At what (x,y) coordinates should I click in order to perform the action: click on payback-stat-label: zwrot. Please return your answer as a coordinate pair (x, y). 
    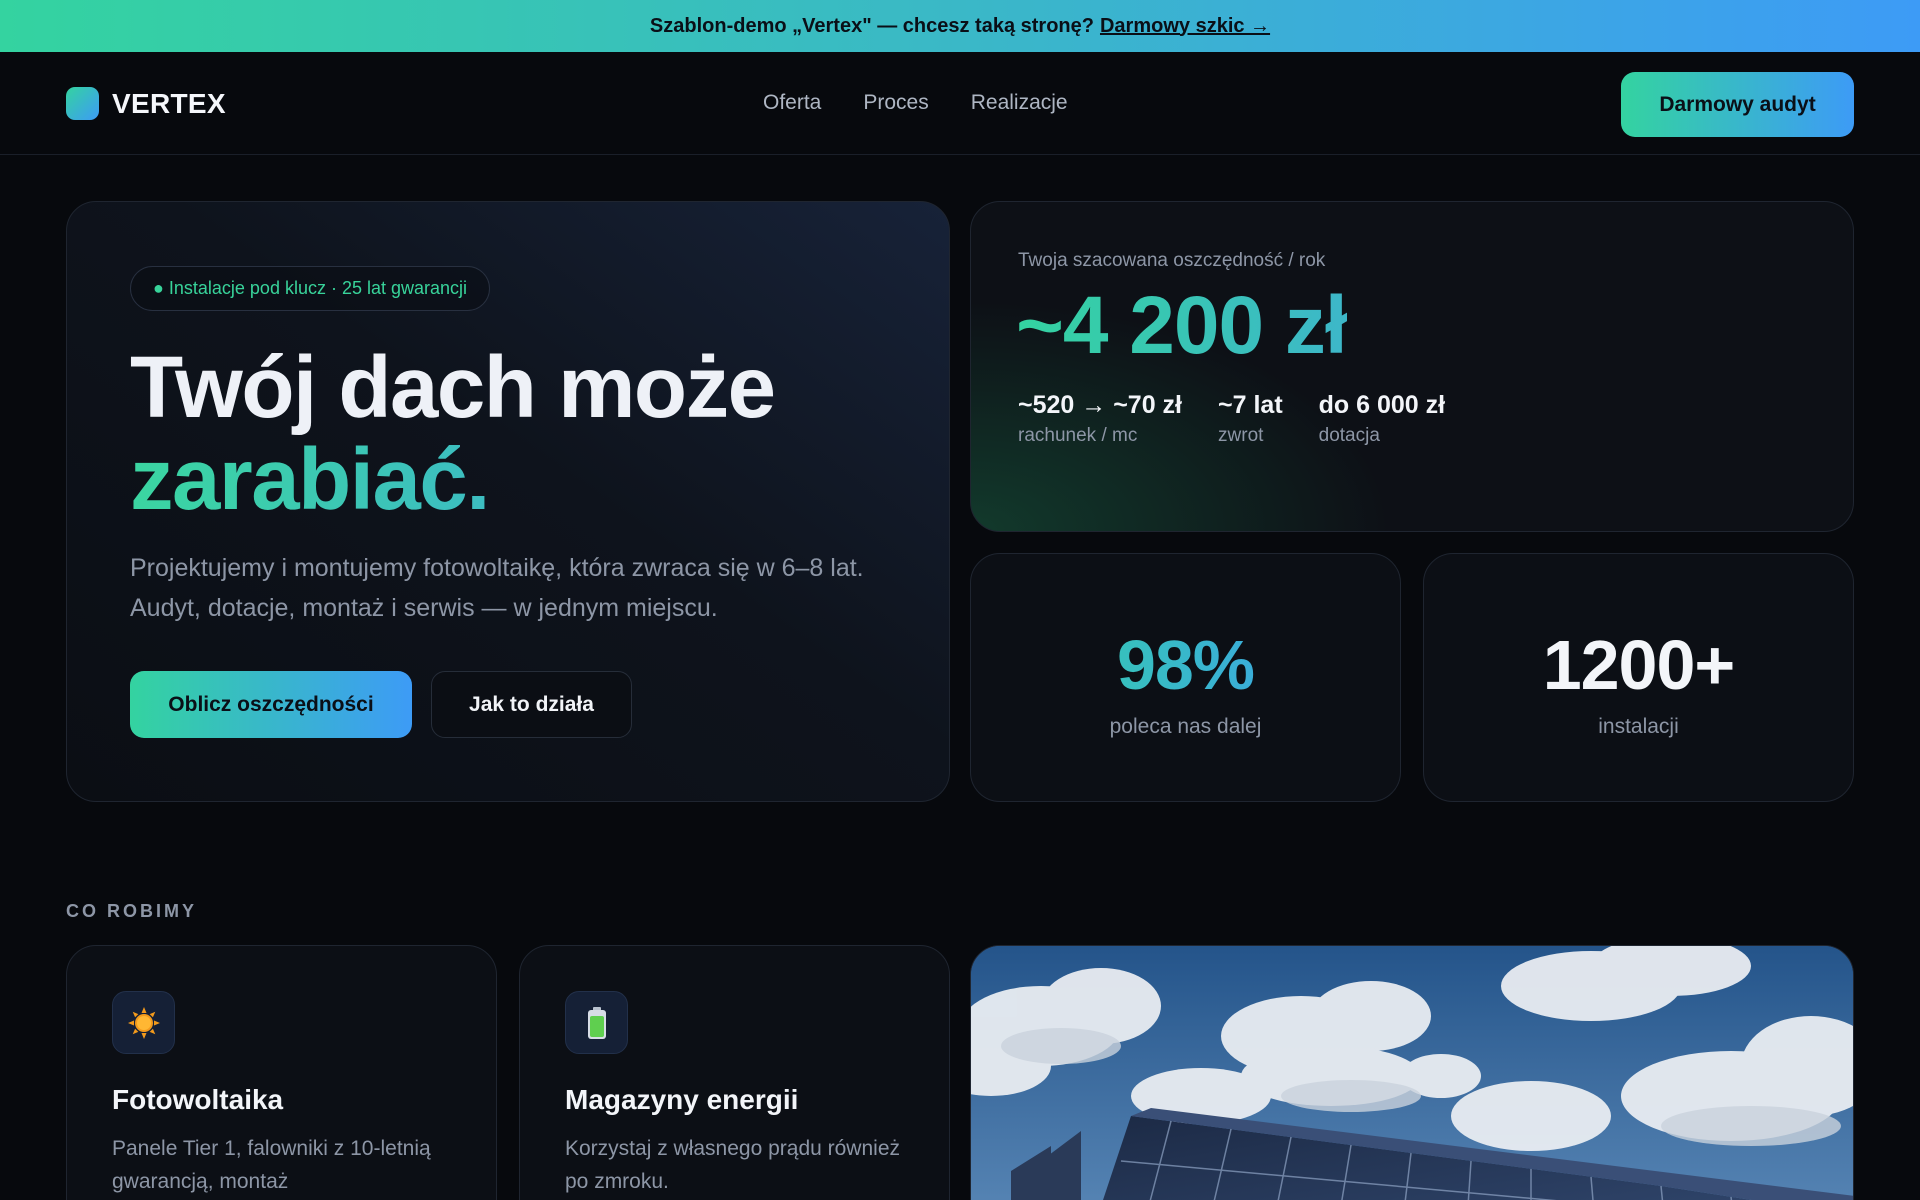
    Looking at the image, I should click on (1241, 435).